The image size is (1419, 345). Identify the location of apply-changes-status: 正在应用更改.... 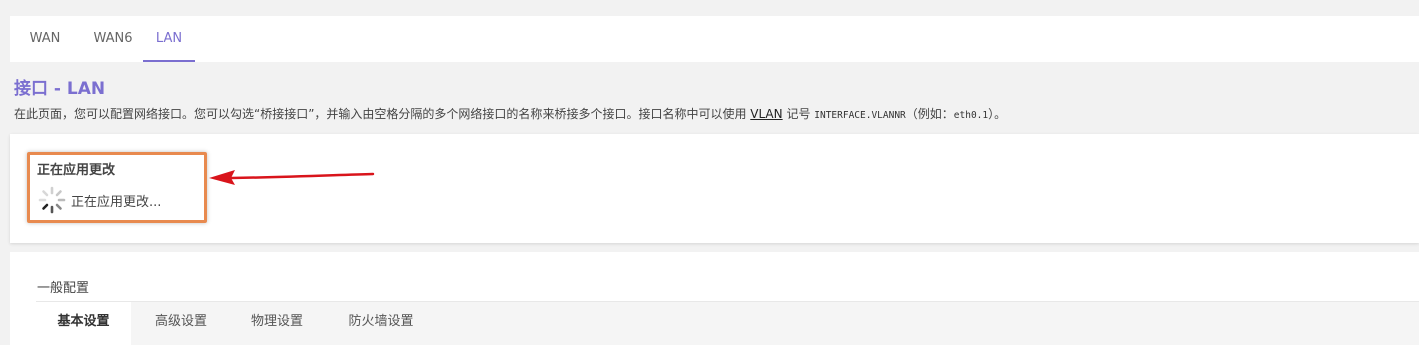
(116, 202).